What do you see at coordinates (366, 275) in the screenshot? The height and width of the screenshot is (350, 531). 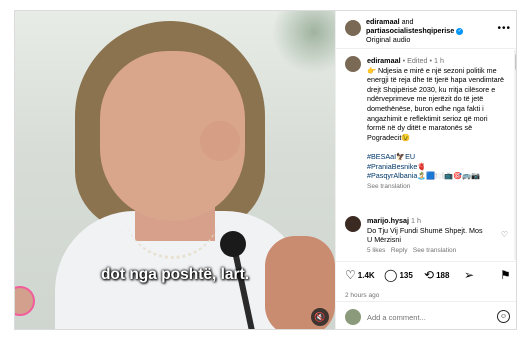 I see `like-count: 1.4K` at bounding box center [366, 275].